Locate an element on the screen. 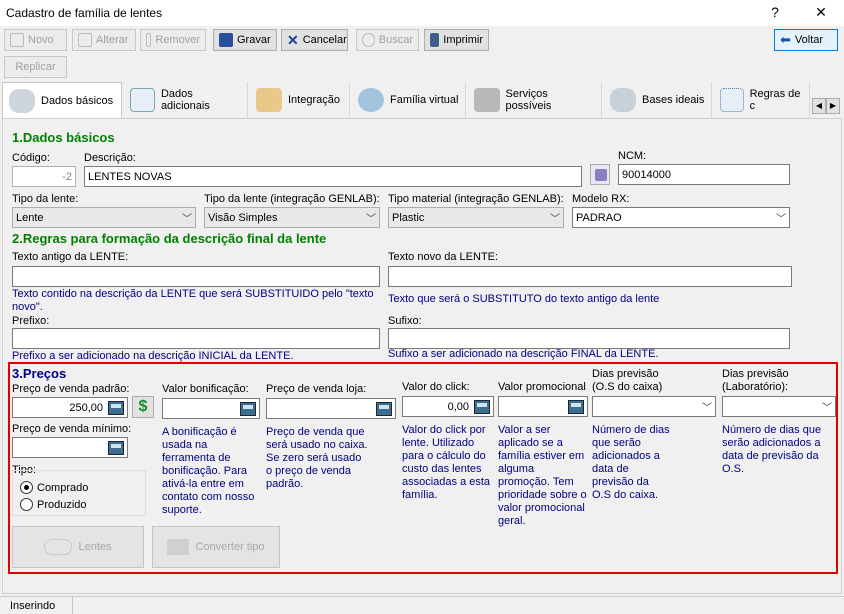 The height and width of the screenshot is (614, 844). tab-integracao: Integração is located at coordinates (300, 100).